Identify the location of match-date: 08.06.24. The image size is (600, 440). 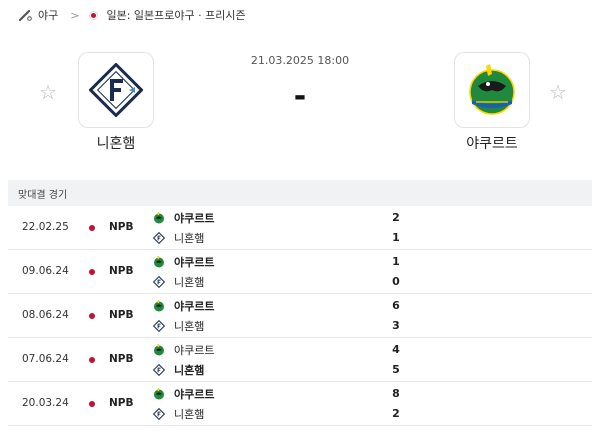
(45, 315).